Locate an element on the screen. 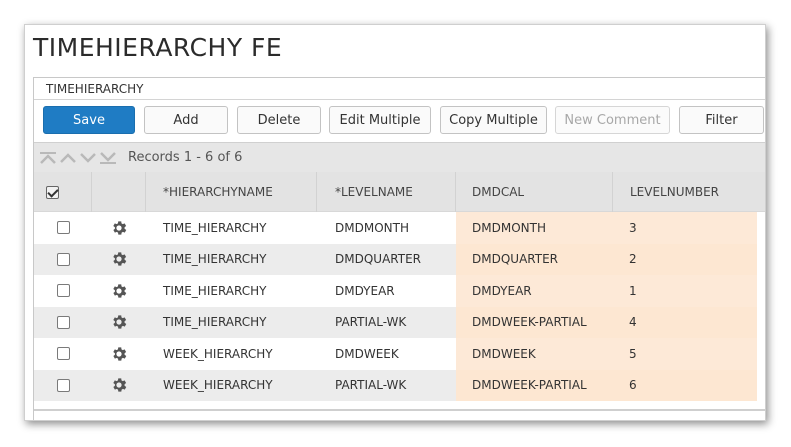 The image size is (791, 447). last-page-icon is located at coordinates (108, 158).